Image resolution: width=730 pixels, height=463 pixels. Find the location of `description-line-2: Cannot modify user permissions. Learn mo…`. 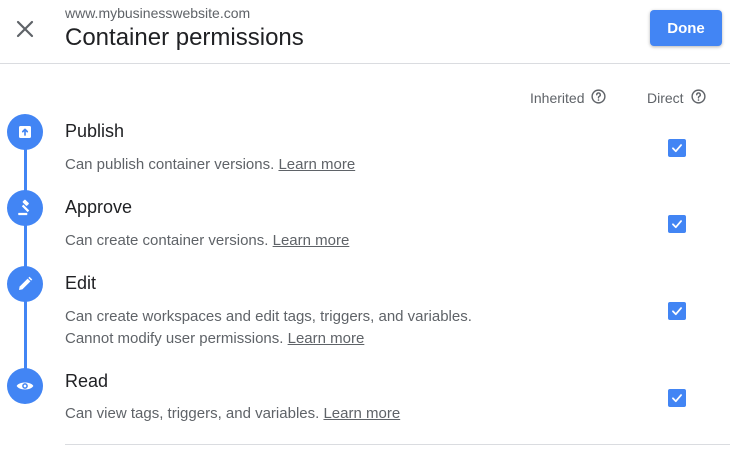

description-line-2: Cannot modify user permissions. Learn mo… is located at coordinates (268, 339).